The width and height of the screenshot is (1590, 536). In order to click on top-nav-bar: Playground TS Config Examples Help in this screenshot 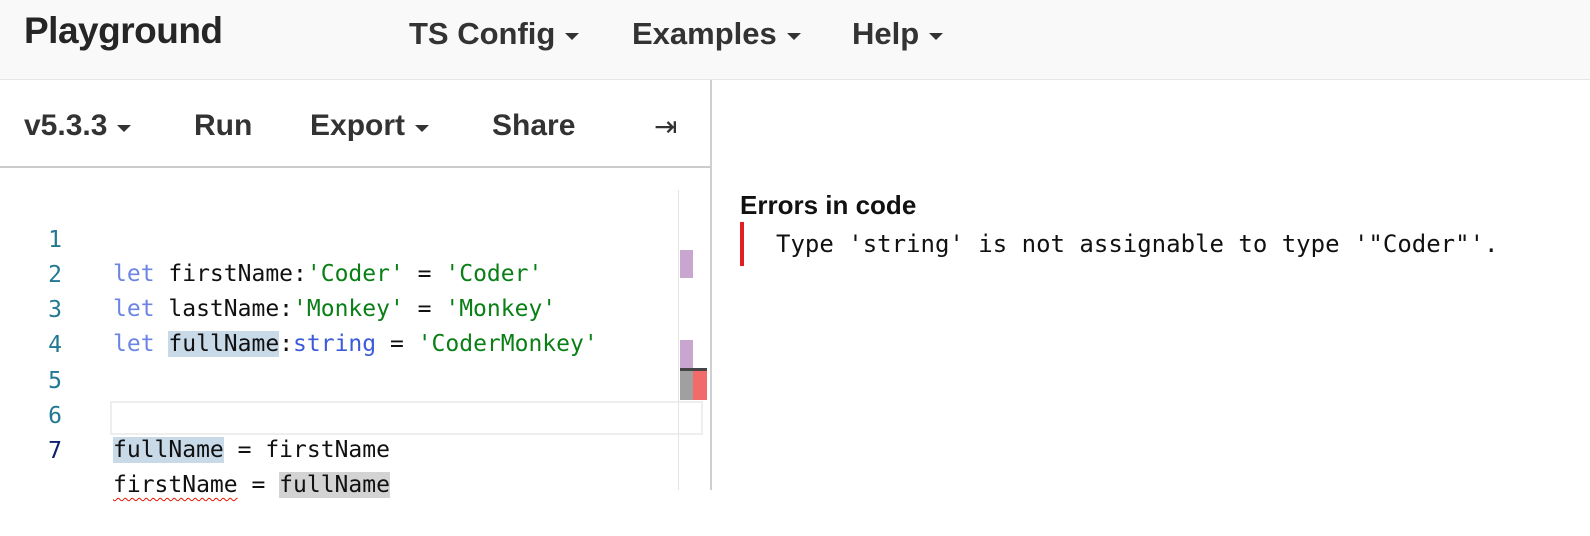, I will do `click(795, 40)`.